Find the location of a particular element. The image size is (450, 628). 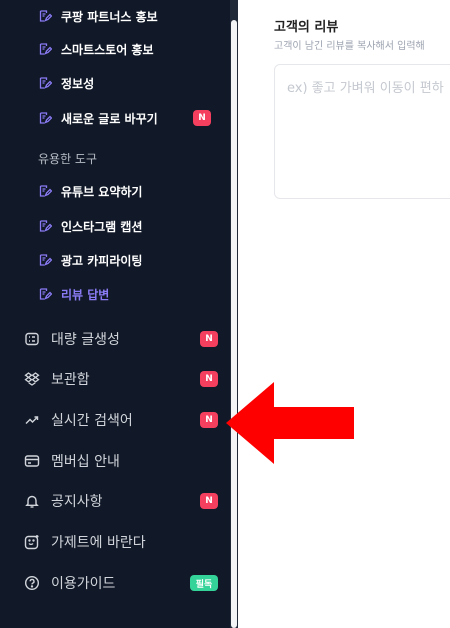

sidebar-item-label: 대량 글생성 is located at coordinates (85, 340).